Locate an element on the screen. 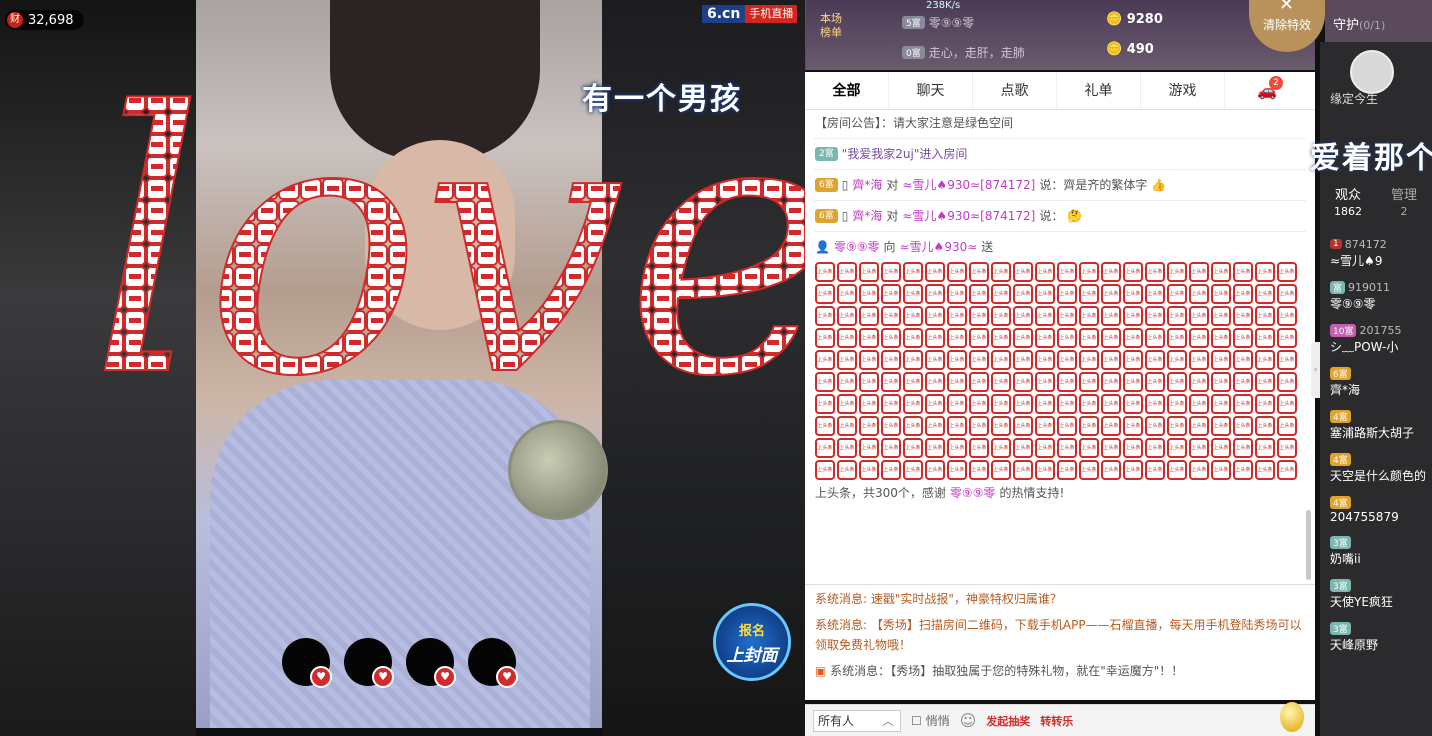 Image resolution: width=1432 pixels, height=736 pixels. tab-chat: 聊天 is located at coordinates (931, 90).